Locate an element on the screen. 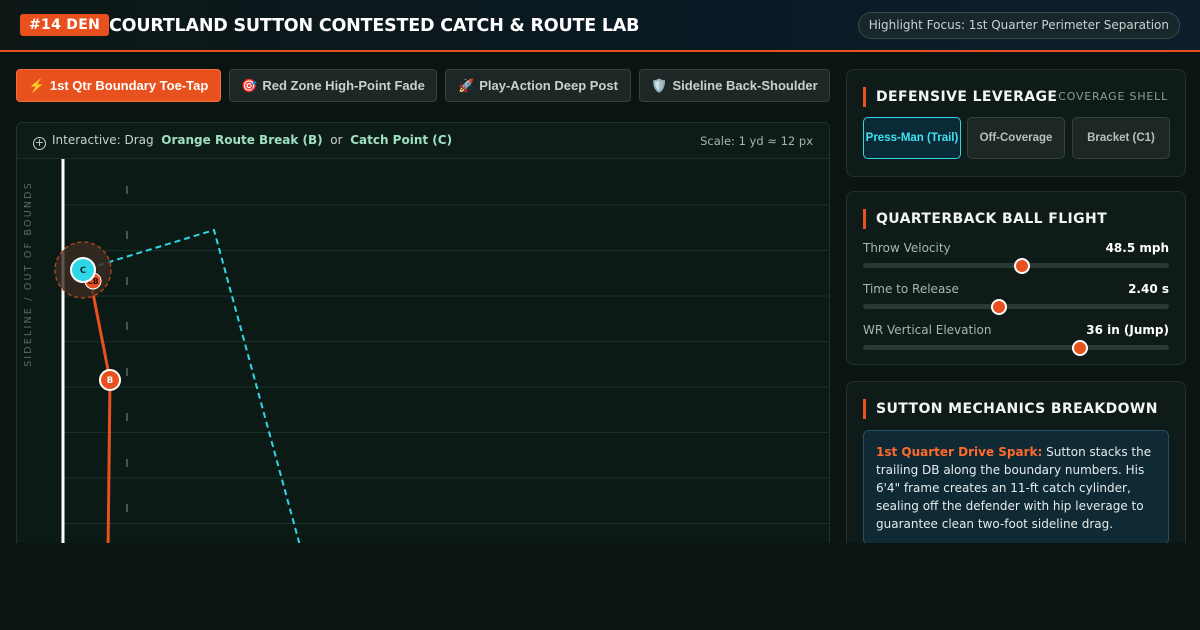 The image size is (1200, 630). slider-label: Throw Velocity is located at coordinates (907, 248).